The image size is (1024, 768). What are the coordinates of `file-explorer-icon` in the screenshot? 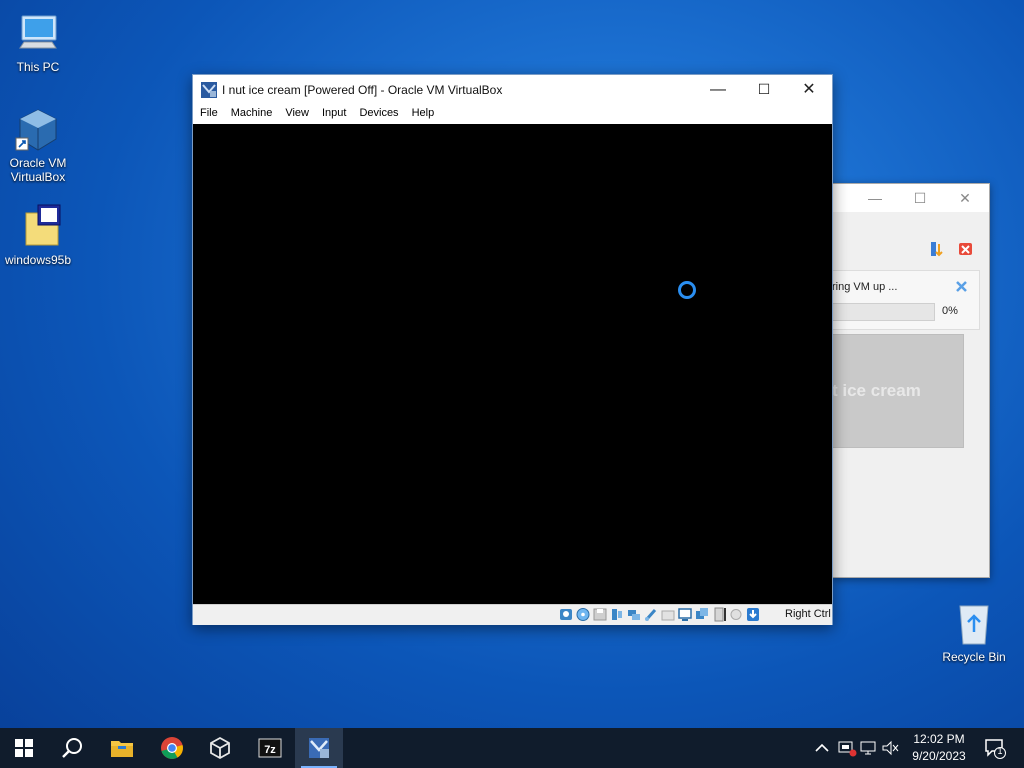 It's located at (122, 749).